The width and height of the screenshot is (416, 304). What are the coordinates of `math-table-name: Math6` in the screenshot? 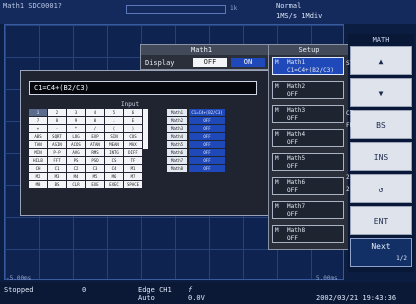 It's located at (177, 152).